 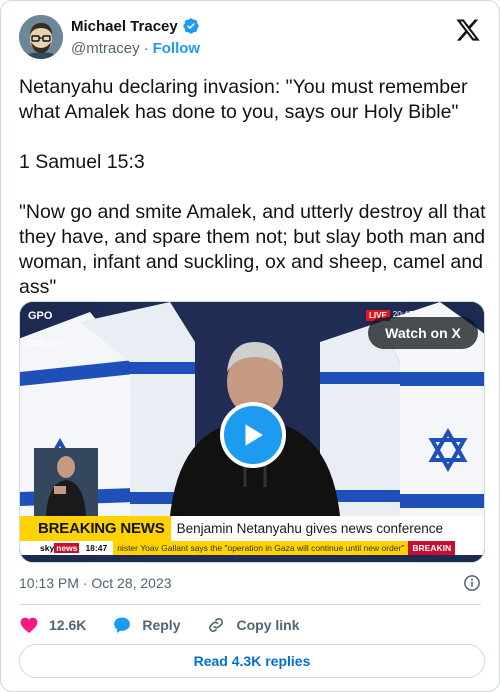 What do you see at coordinates (432, 548) in the screenshot?
I see `ticker-breaking: BREAKIN` at bounding box center [432, 548].